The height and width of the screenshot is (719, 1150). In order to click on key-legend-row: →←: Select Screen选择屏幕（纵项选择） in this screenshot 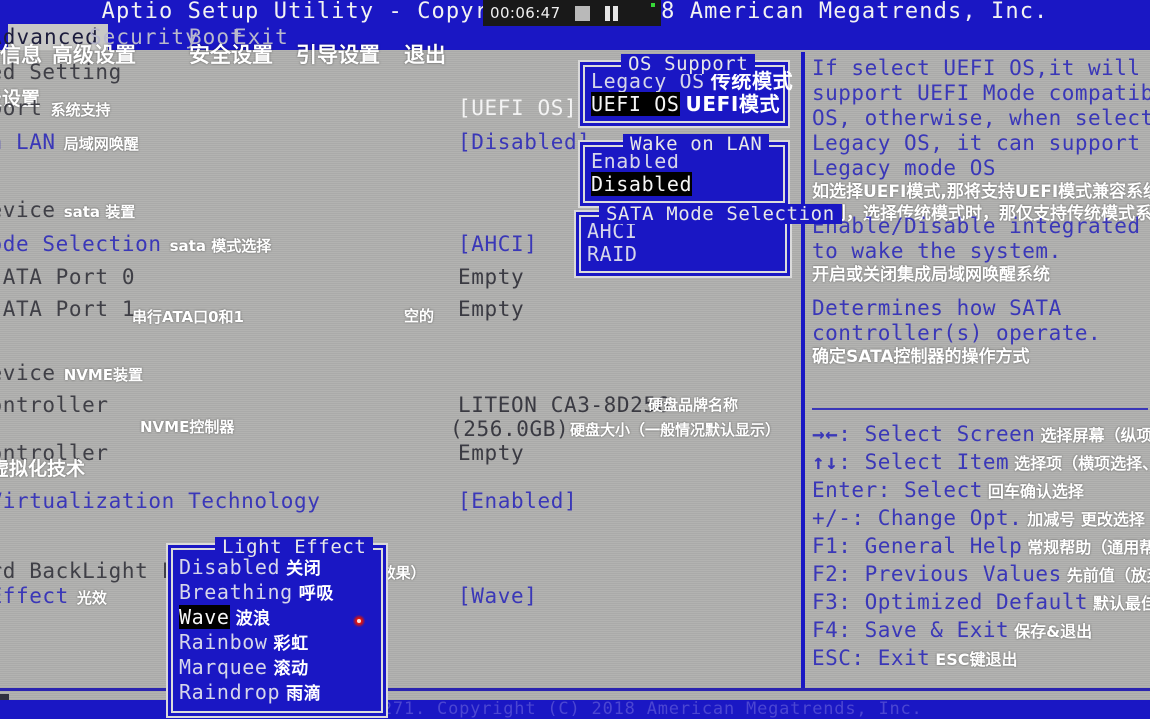, I will do `click(981, 434)`.